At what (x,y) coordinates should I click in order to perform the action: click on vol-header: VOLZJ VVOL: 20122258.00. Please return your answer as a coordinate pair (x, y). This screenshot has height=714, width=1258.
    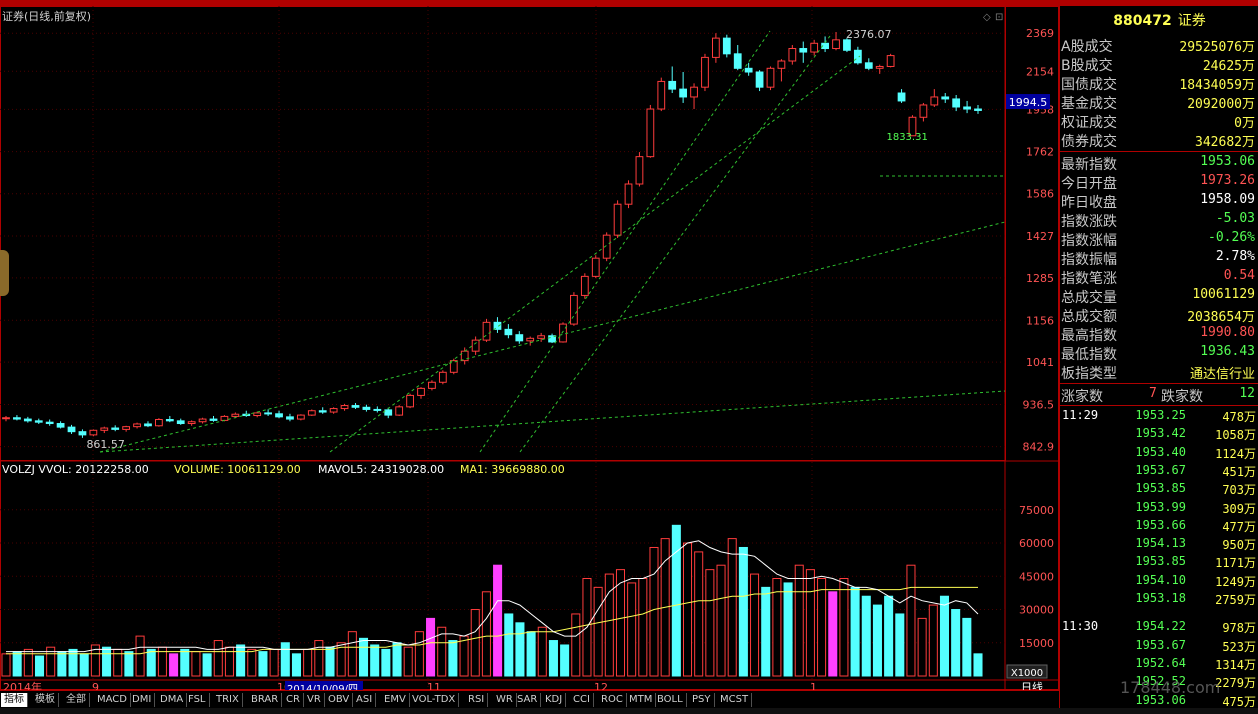
    Looking at the image, I should click on (75, 469).